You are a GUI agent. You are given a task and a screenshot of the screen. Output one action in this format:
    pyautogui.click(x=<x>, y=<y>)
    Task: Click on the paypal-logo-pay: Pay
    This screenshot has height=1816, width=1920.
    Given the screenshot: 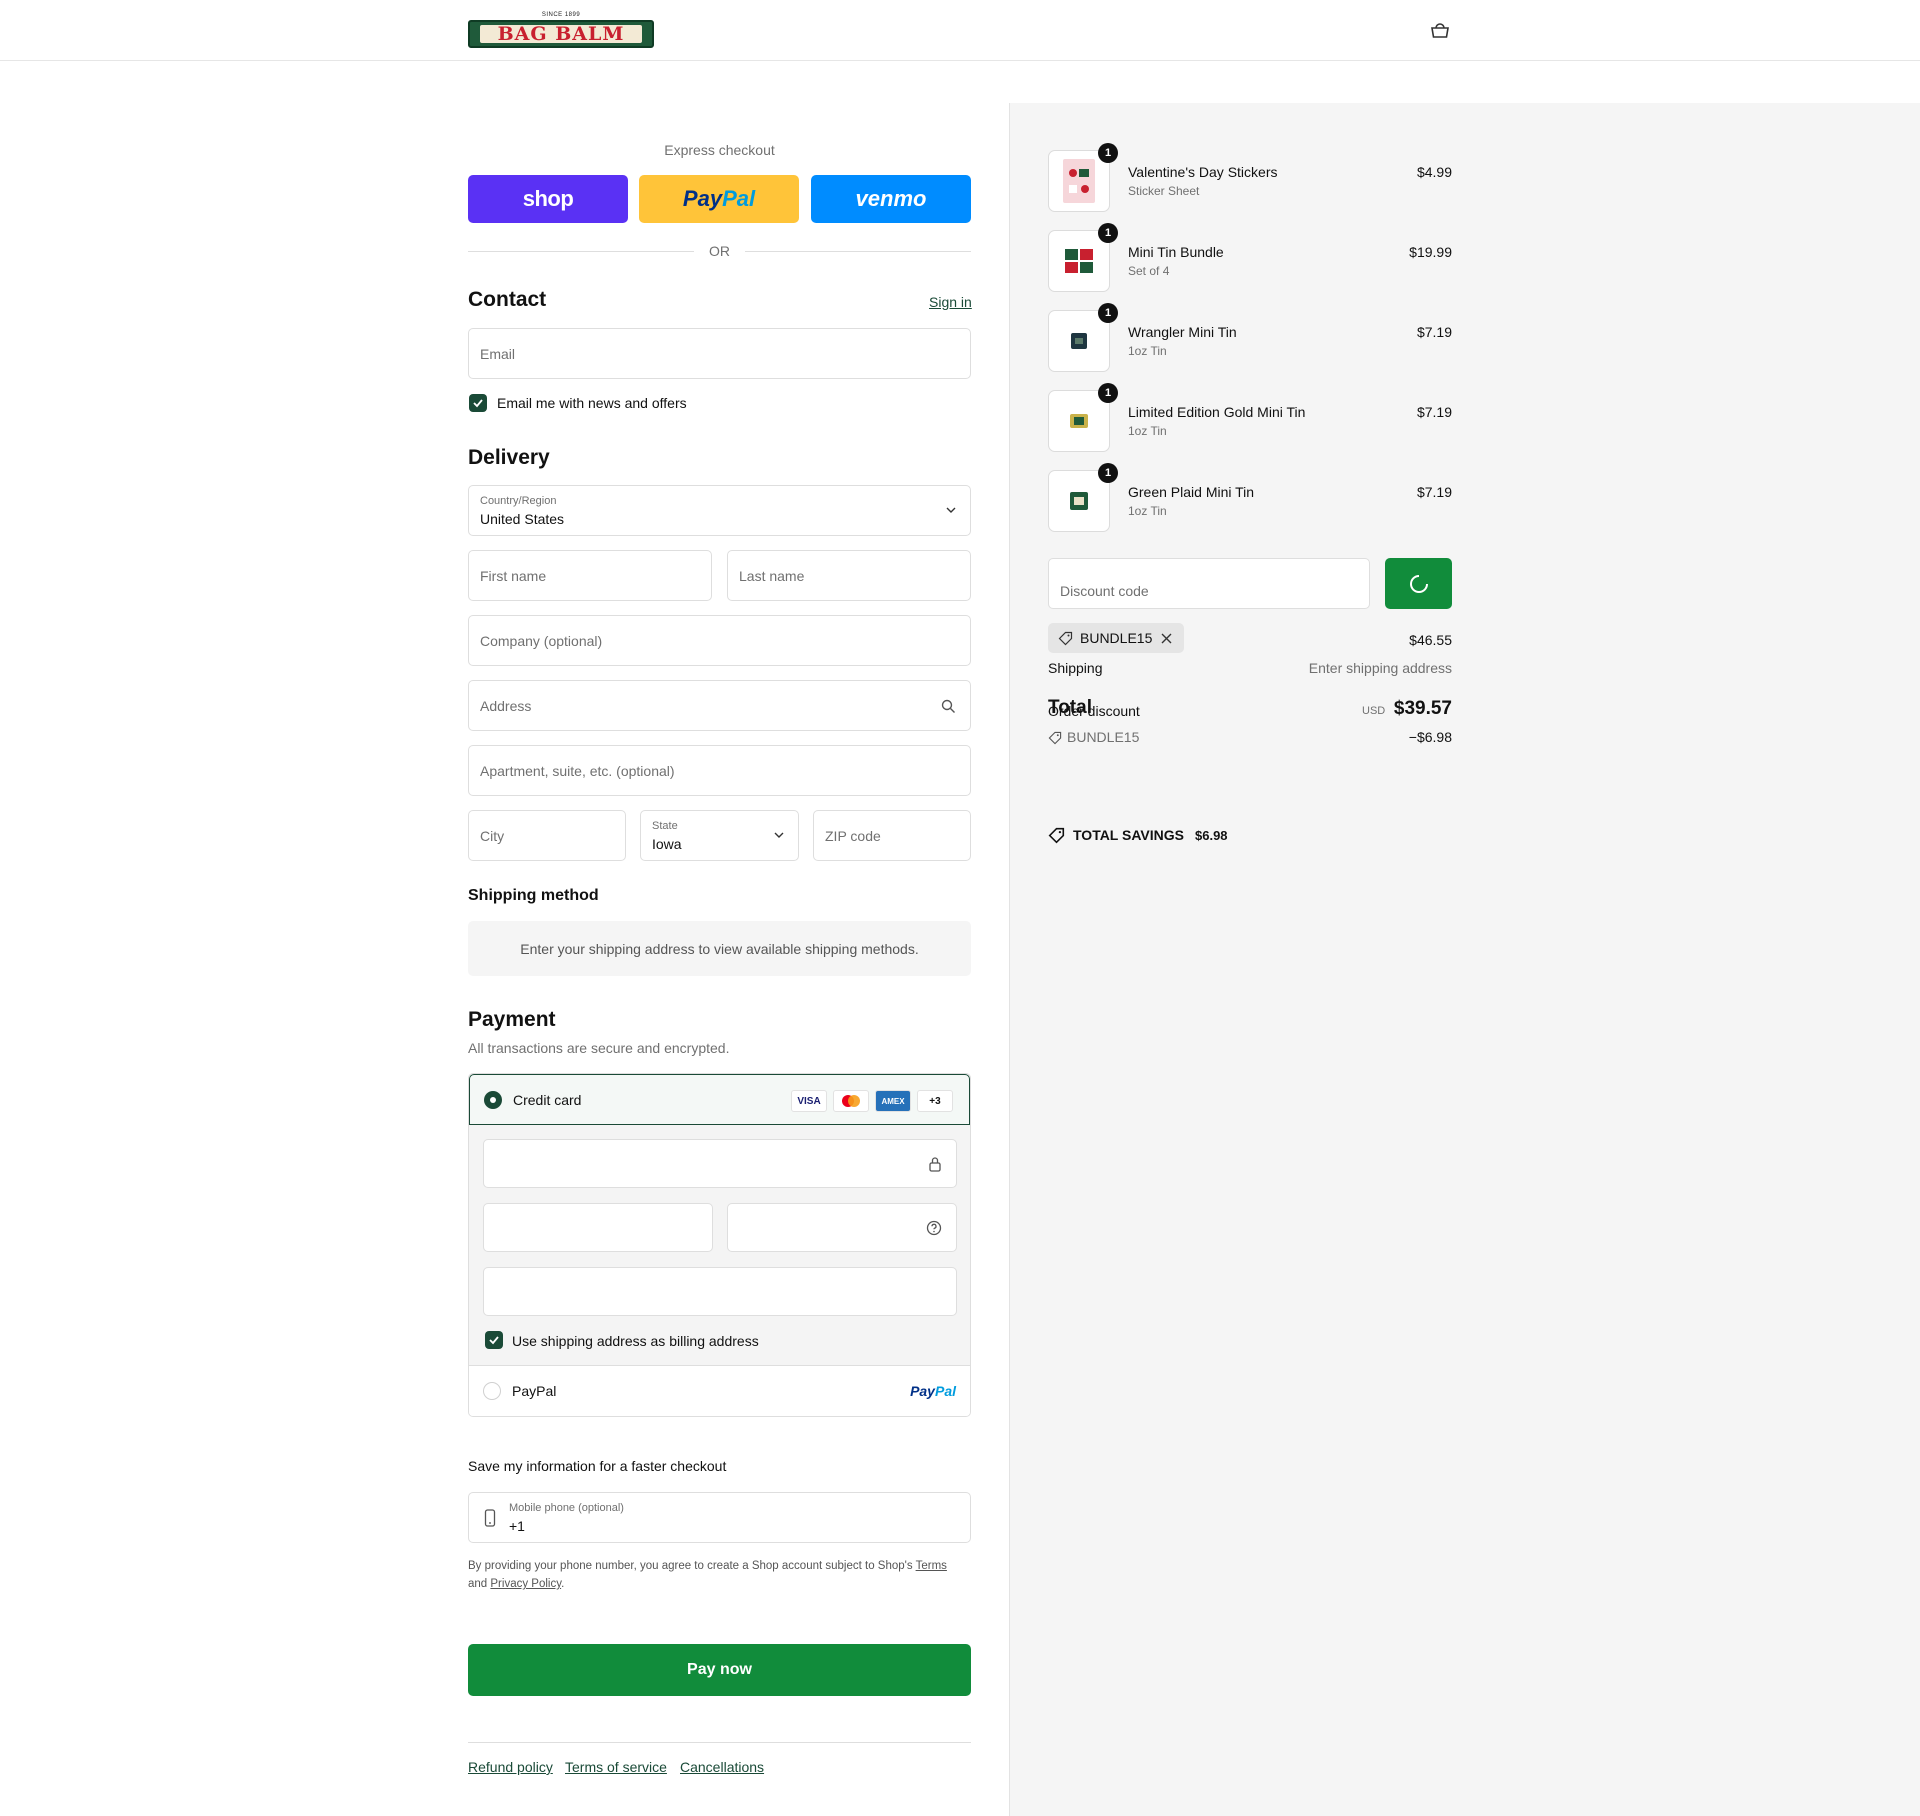 What is the action you would take?
    pyautogui.click(x=922, y=1391)
    